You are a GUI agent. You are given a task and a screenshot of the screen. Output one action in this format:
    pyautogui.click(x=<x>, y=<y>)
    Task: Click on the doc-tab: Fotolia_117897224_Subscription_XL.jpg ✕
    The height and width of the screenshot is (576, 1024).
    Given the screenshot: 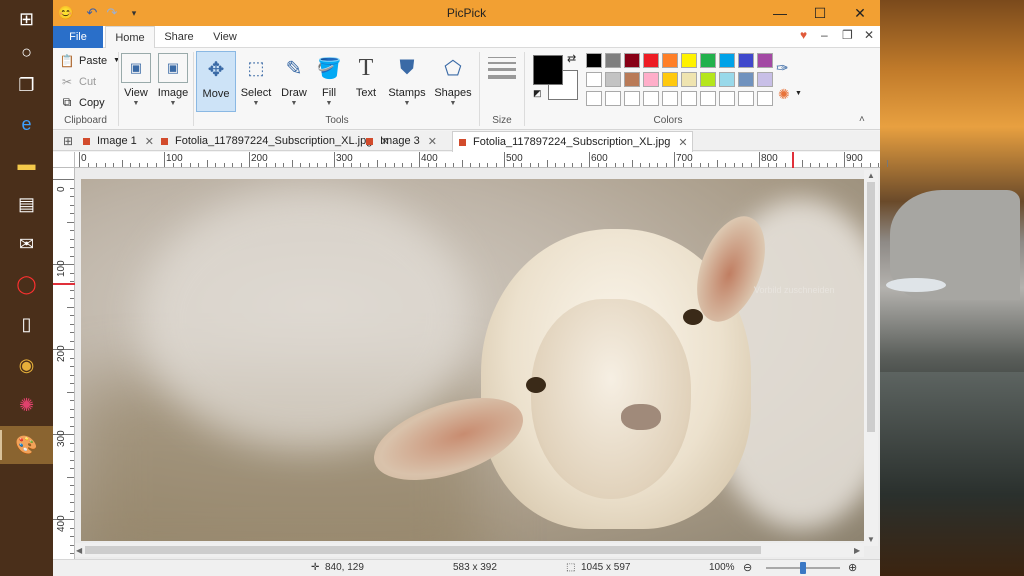 What is the action you would take?
    pyautogui.click(x=275, y=141)
    